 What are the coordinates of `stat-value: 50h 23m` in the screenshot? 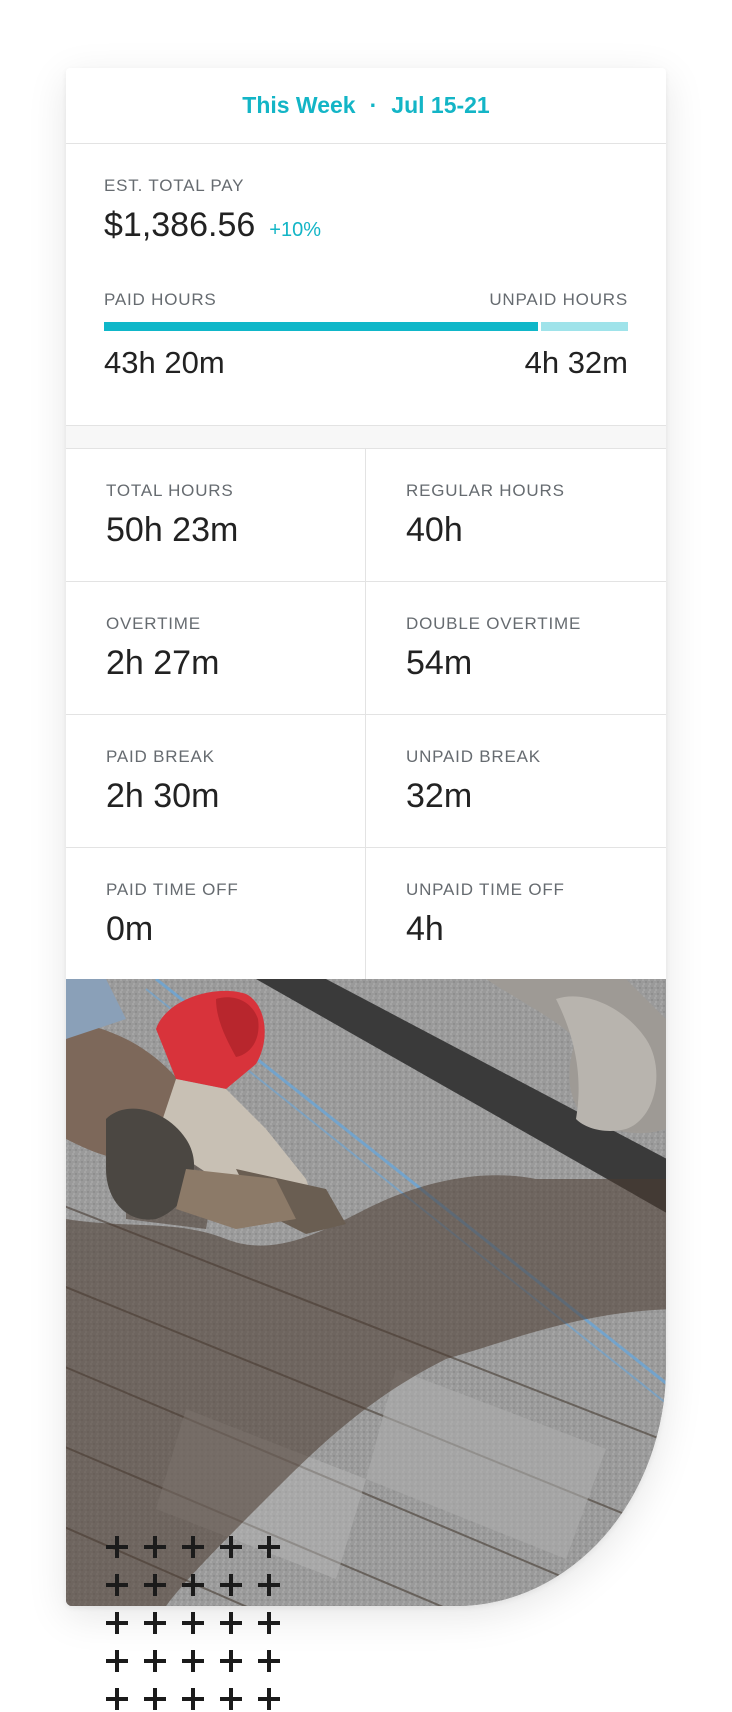 It's located at (172, 530).